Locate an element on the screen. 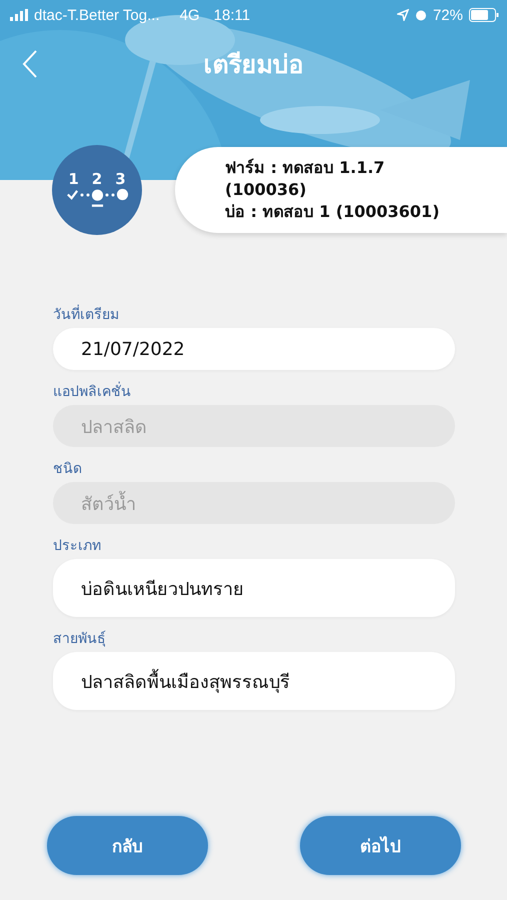  back-button: กลับ is located at coordinates (127, 845).